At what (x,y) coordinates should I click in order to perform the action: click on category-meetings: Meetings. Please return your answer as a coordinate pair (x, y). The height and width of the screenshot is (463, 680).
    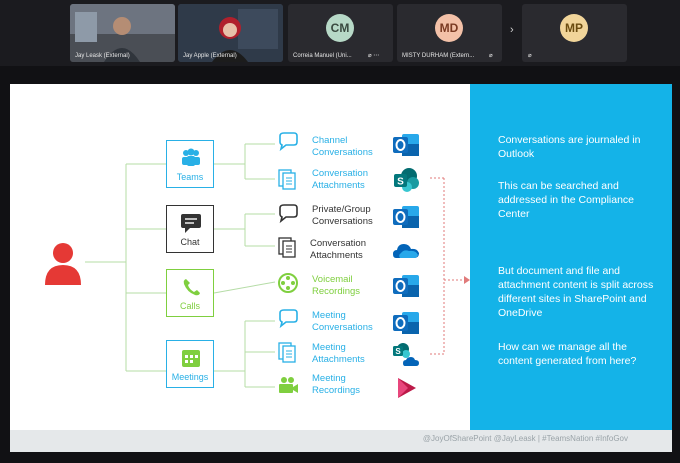
    Looking at the image, I should click on (190, 364).